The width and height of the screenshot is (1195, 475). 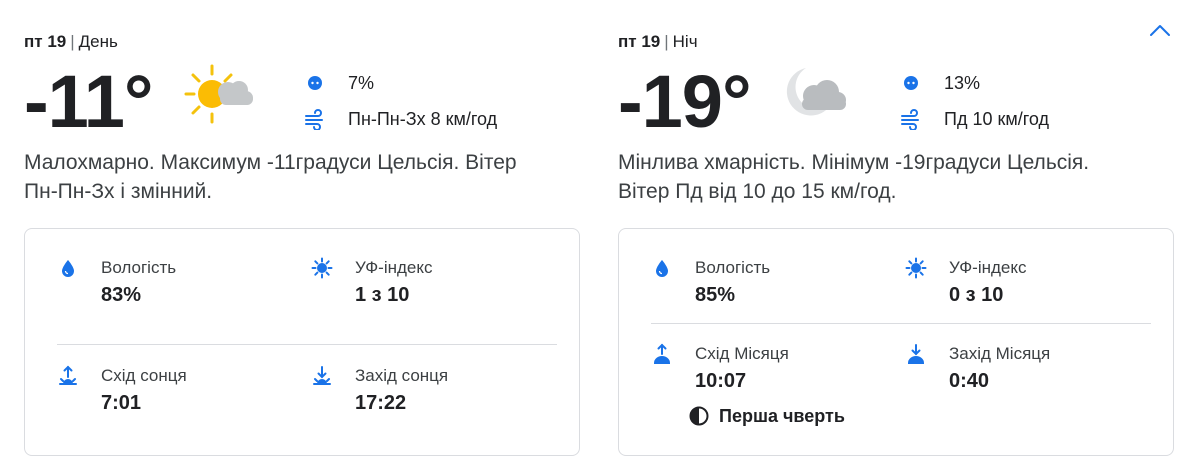 I want to click on day-wind-value: Пн-Пн-Зх 8 км/год, so click(x=423, y=119).